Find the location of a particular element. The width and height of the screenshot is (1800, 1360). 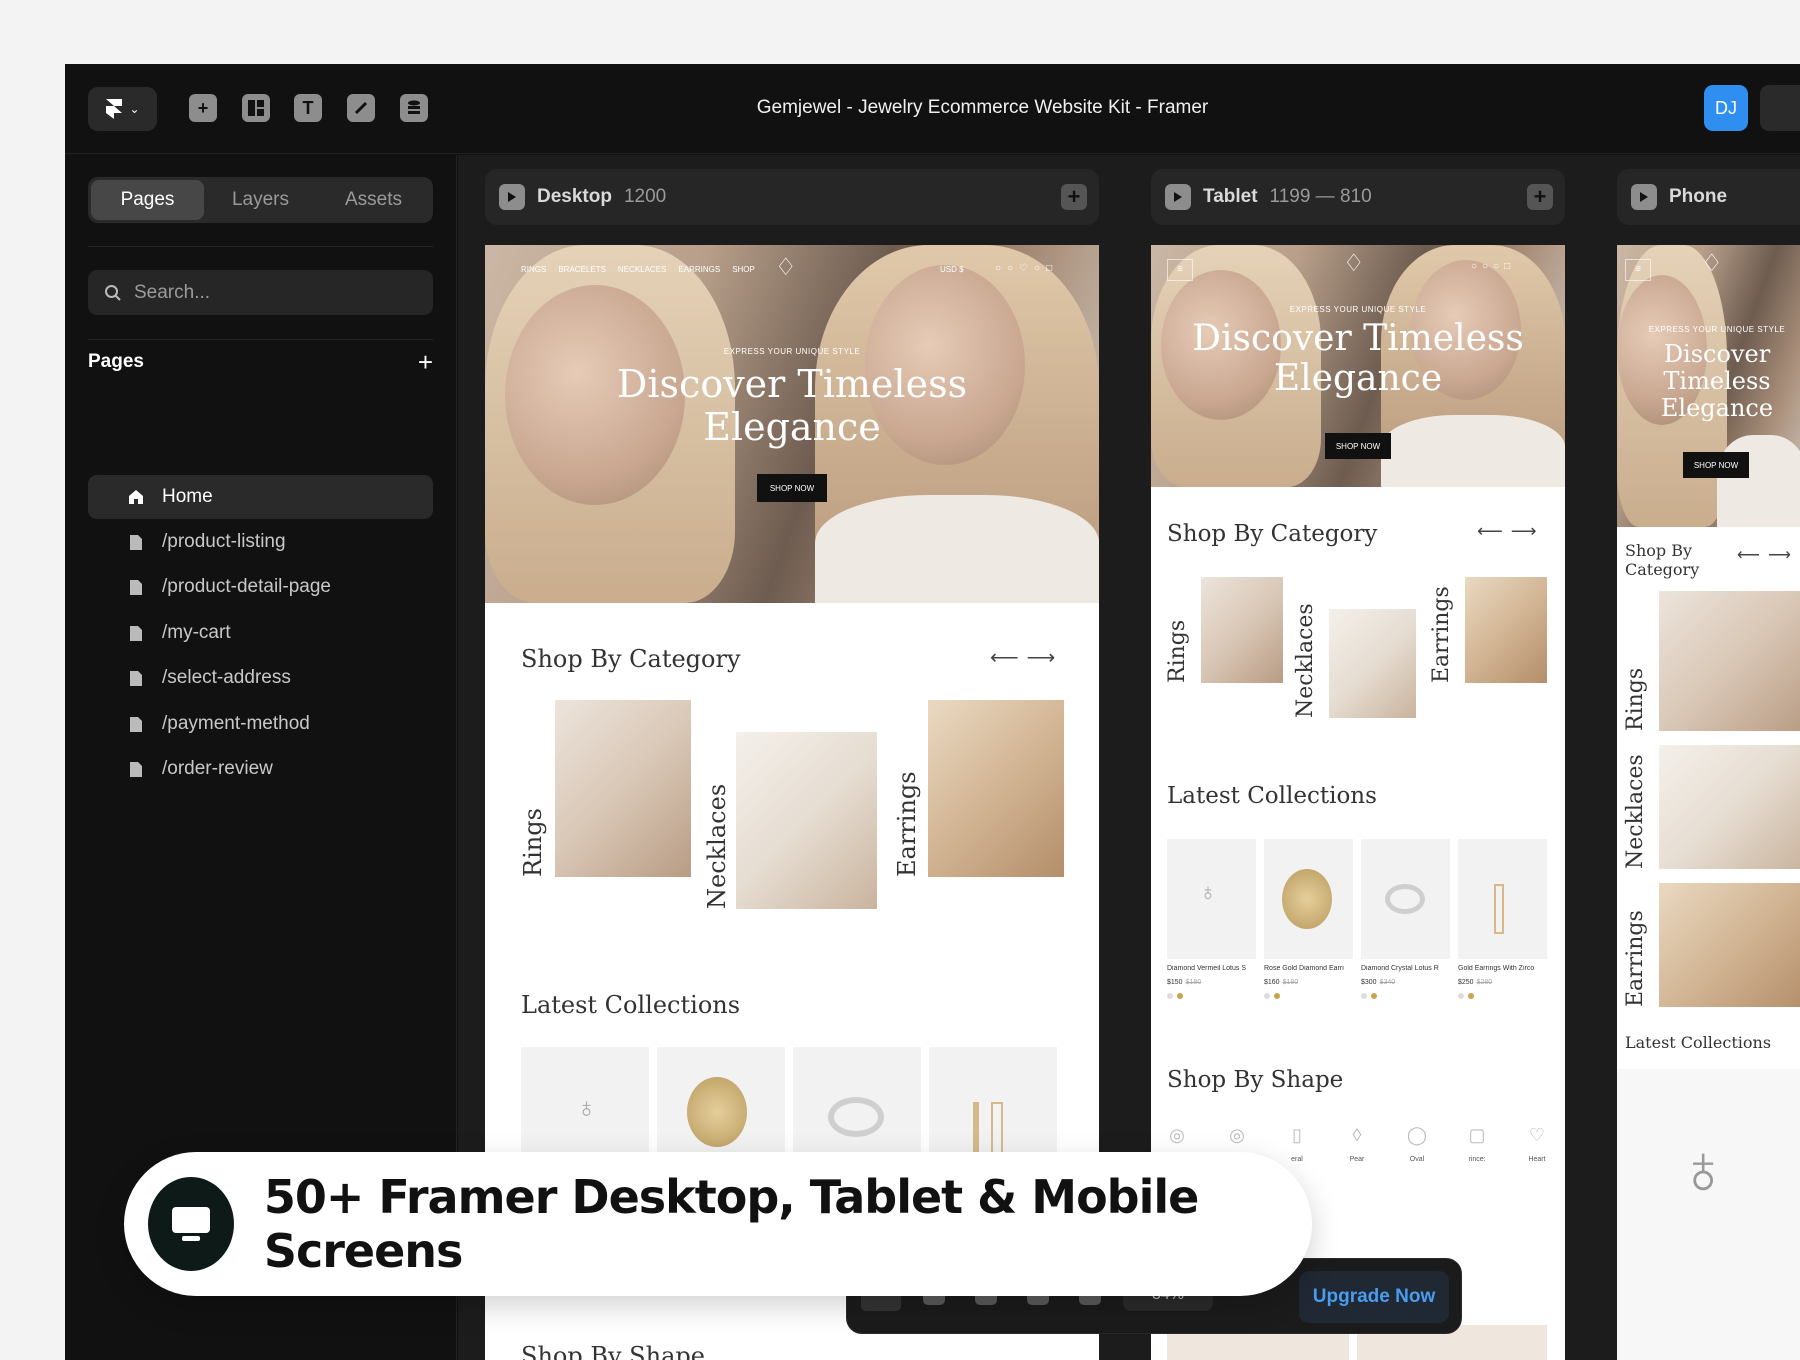

shape-item: ♡ Heart is located at coordinates (1537, 1144).